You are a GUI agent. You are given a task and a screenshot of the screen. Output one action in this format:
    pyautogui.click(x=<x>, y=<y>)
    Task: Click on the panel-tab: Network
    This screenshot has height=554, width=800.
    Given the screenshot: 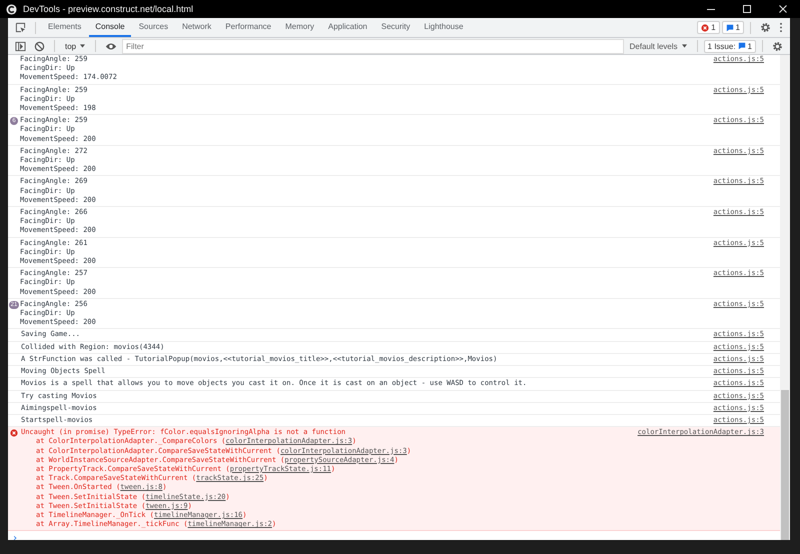 What is the action you would take?
    pyautogui.click(x=197, y=27)
    